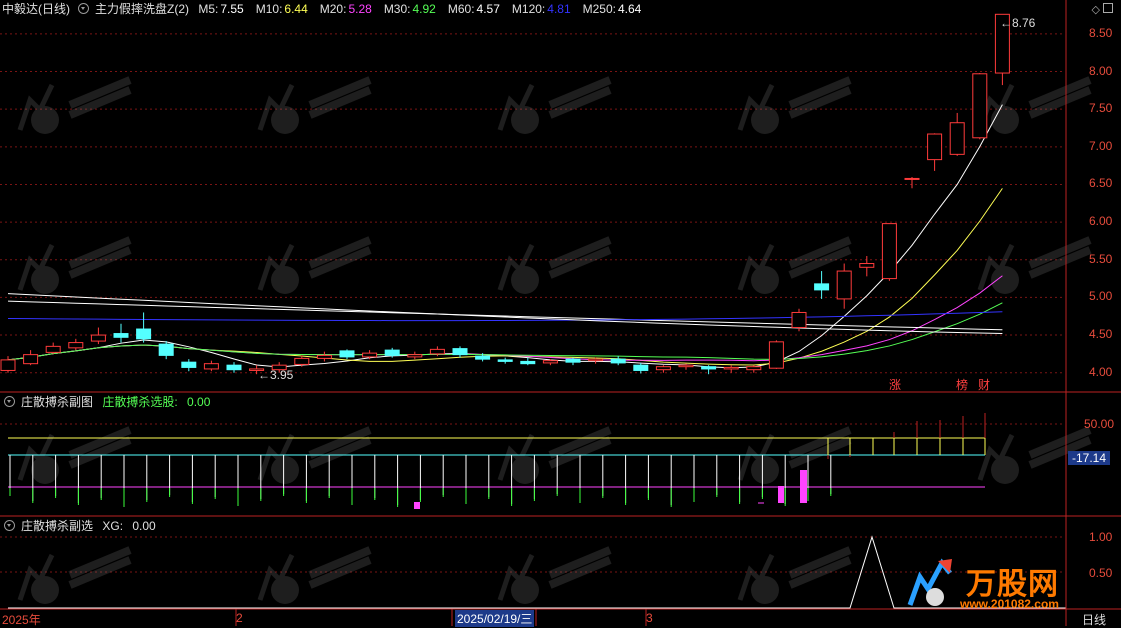  Describe the element at coordinates (156, 402) in the screenshot. I see `sub1-value-label: 庄散搏杀选股: 0.00` at that location.